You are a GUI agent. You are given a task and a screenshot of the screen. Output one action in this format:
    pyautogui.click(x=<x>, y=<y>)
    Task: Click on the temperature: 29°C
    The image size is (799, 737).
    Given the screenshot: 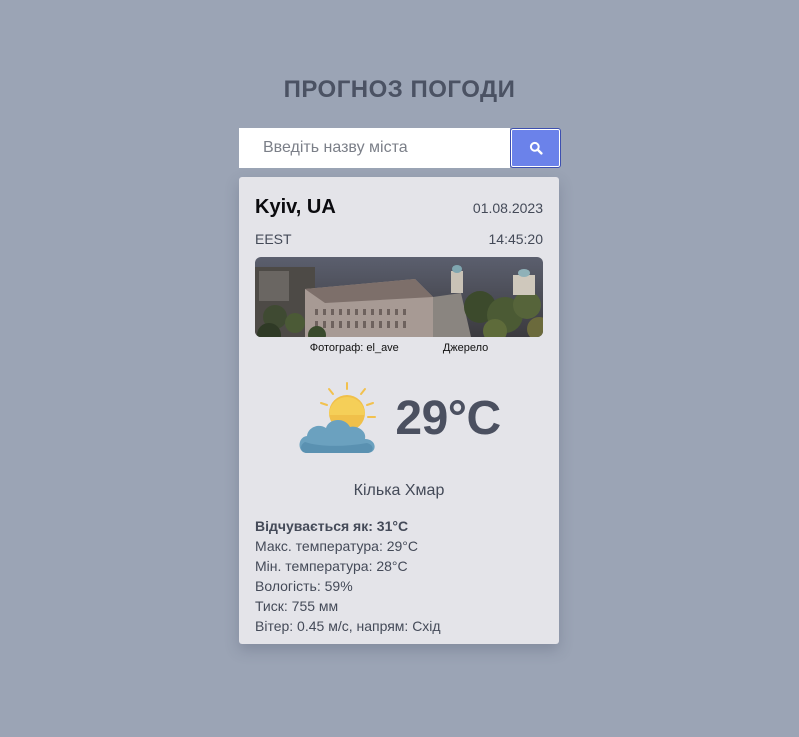 What is the action you would take?
    pyautogui.click(x=448, y=418)
    